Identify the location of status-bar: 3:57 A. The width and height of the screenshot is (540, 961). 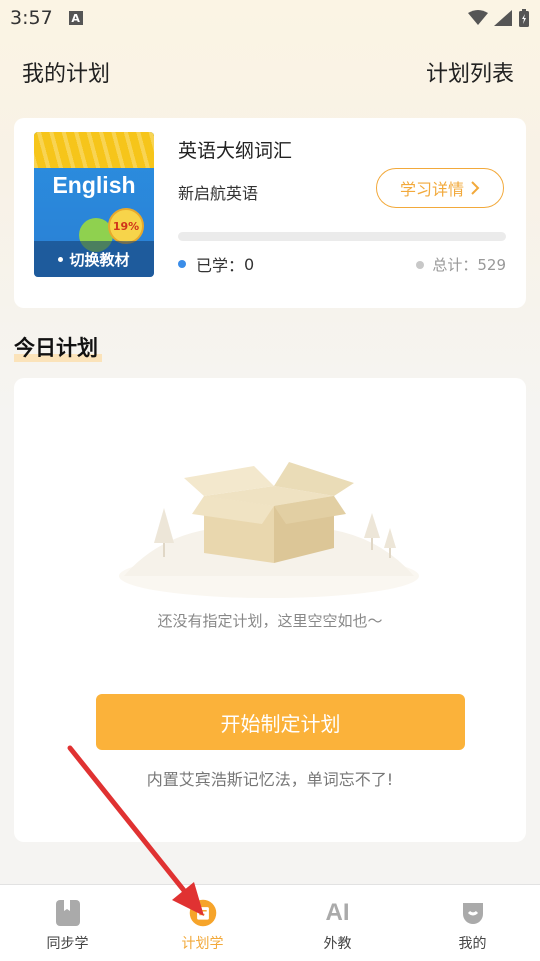
(270, 18).